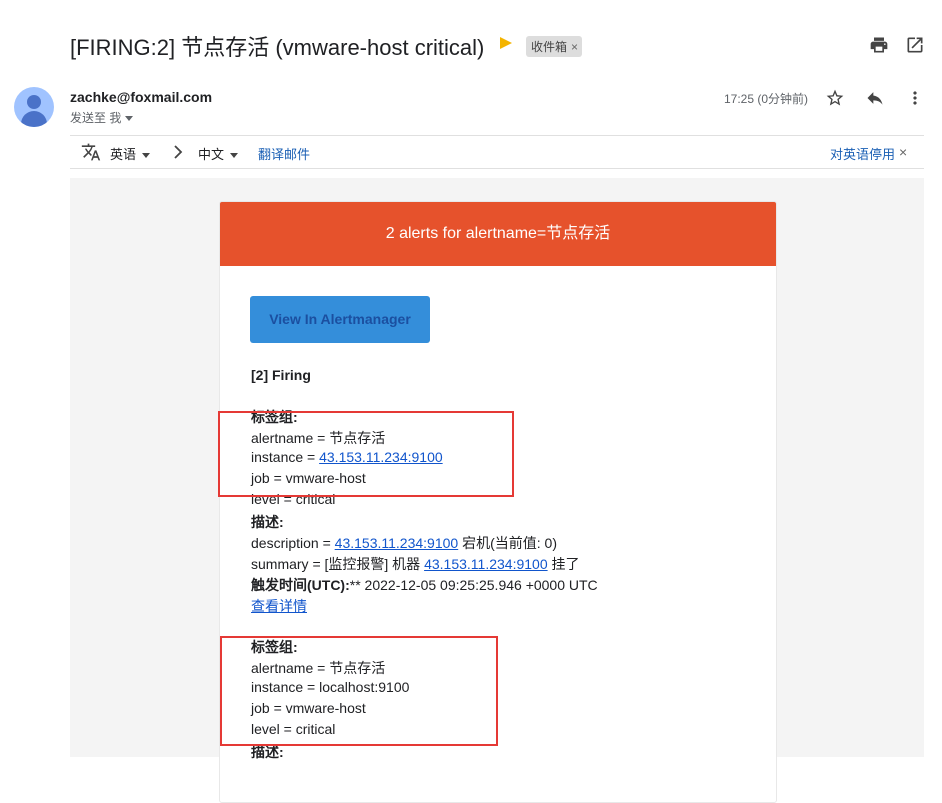 This screenshot has height=803, width=942. Describe the element at coordinates (549, 47) in the screenshot. I see `label-chip-text: 收件箱` at that location.